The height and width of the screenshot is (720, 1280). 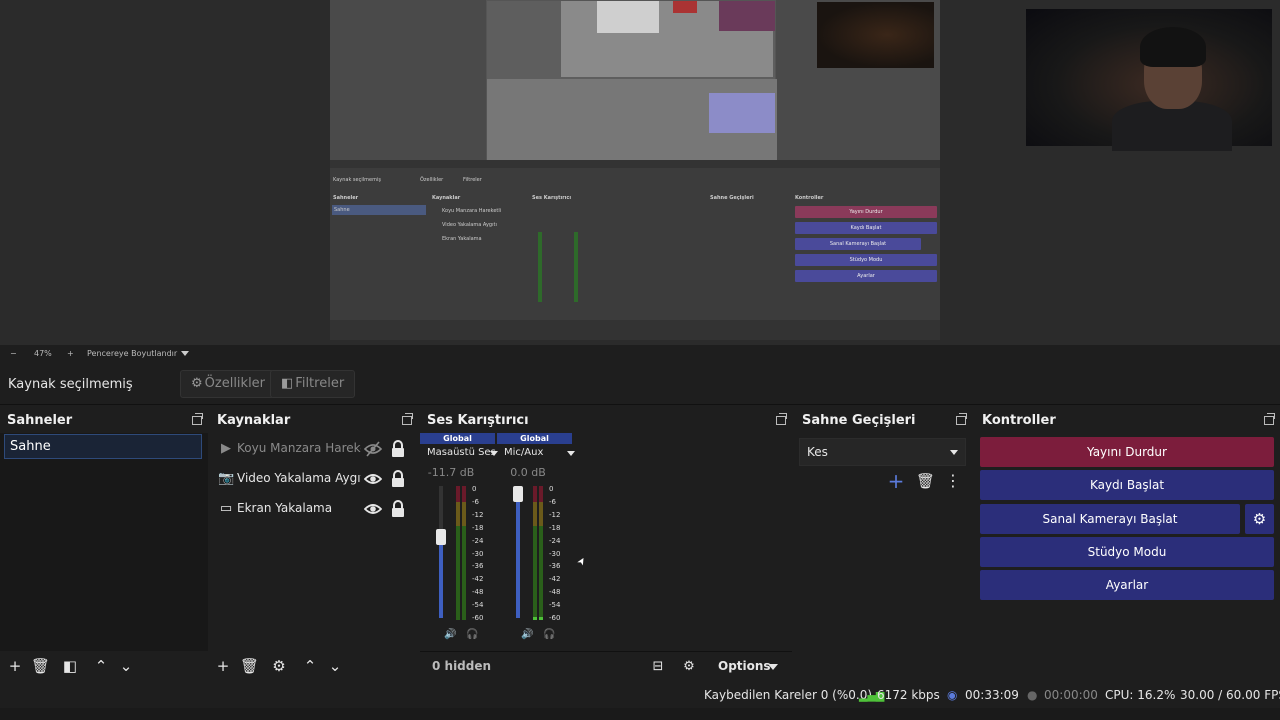 What do you see at coordinates (43, 353) in the screenshot?
I see `zoom-level: 47%` at bounding box center [43, 353].